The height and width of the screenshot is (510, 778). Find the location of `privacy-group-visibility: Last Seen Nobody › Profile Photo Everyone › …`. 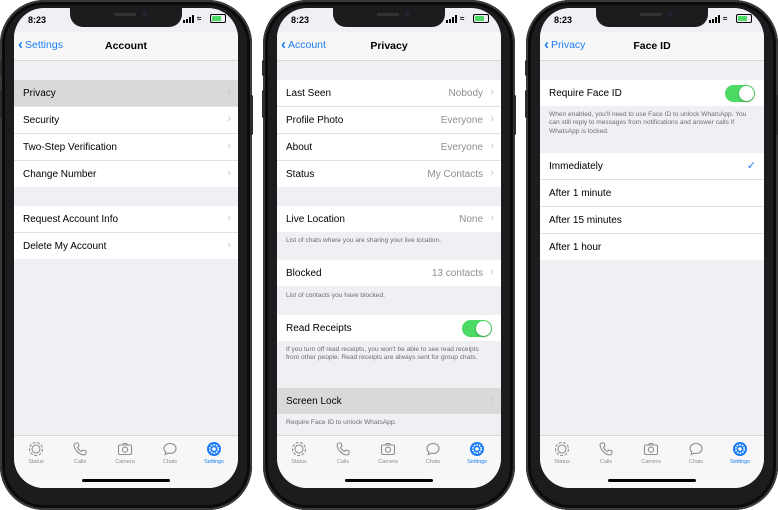

privacy-group-visibility: Last Seen Nobody › Profile Photo Everyone › … is located at coordinates (389, 133).